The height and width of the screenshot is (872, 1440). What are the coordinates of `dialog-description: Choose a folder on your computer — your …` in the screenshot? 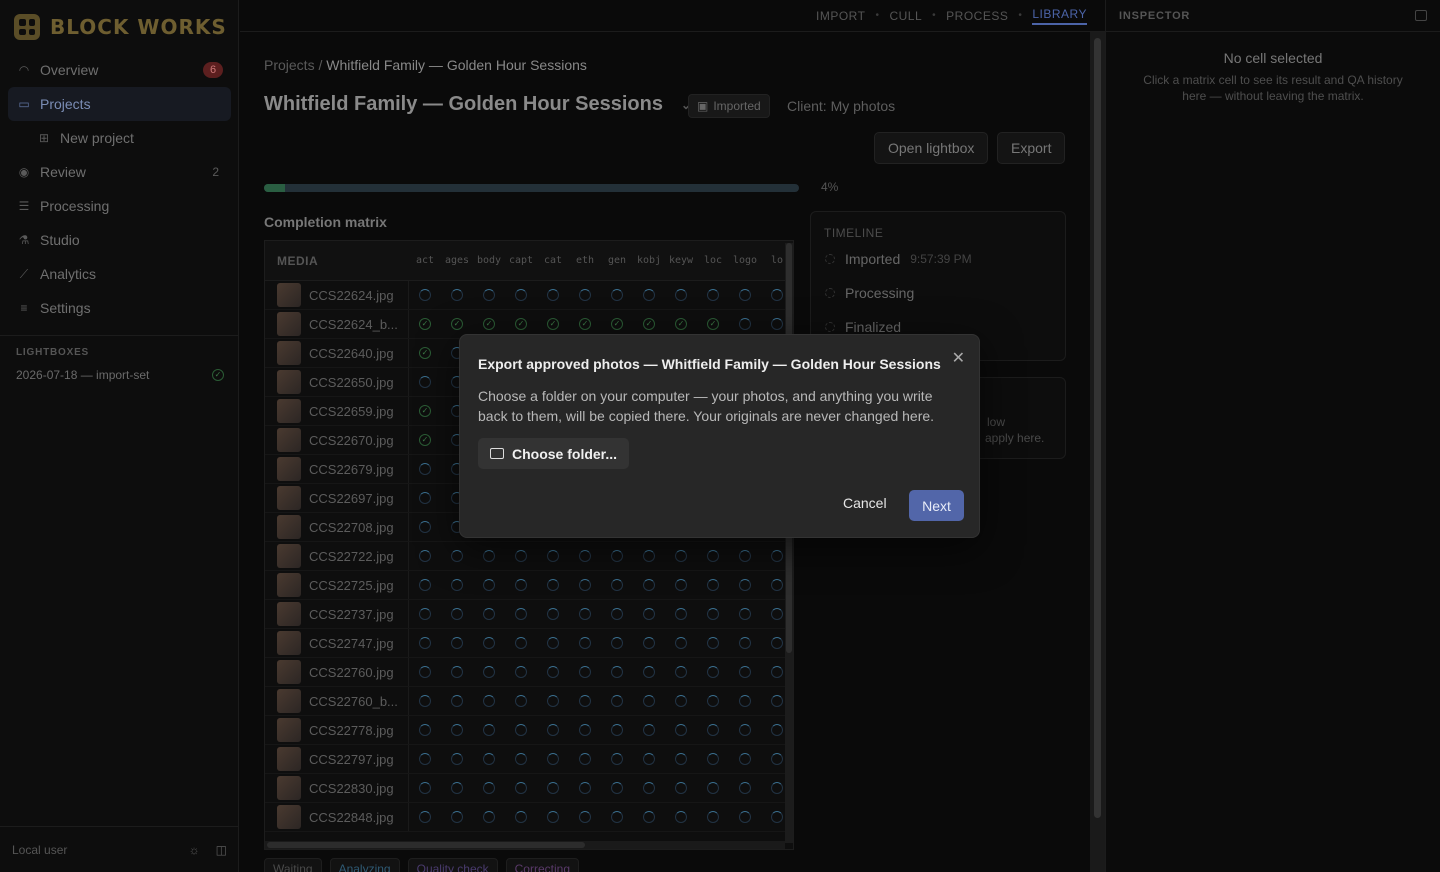 It's located at (706, 406).